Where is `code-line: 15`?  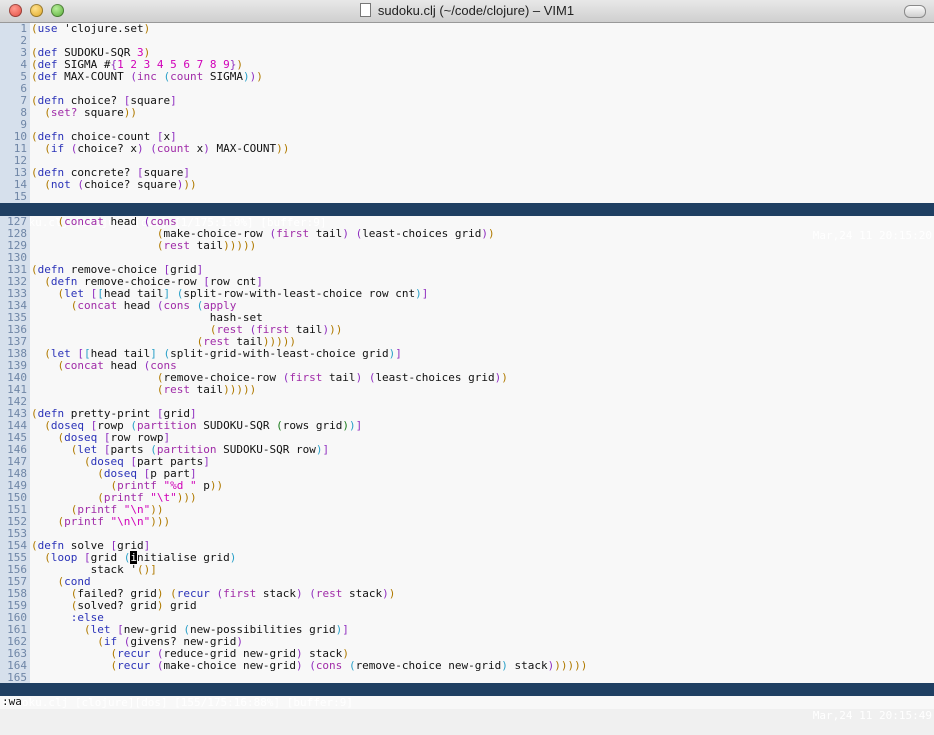
code-line: 15 is located at coordinates (467, 197).